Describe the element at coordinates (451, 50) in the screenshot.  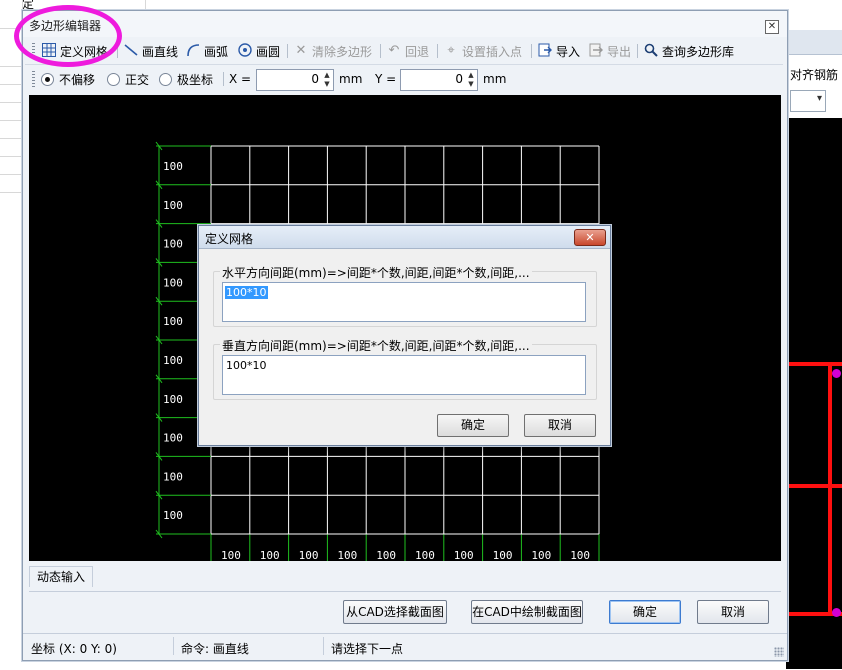
I see `insert-point-icon: ⌖` at that location.